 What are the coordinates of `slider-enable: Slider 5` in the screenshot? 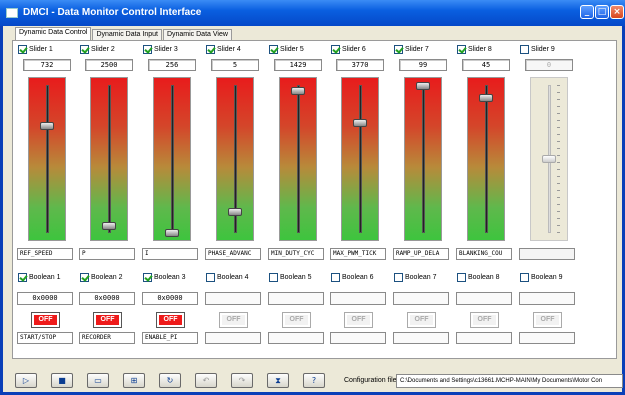 It's located at (286, 49).